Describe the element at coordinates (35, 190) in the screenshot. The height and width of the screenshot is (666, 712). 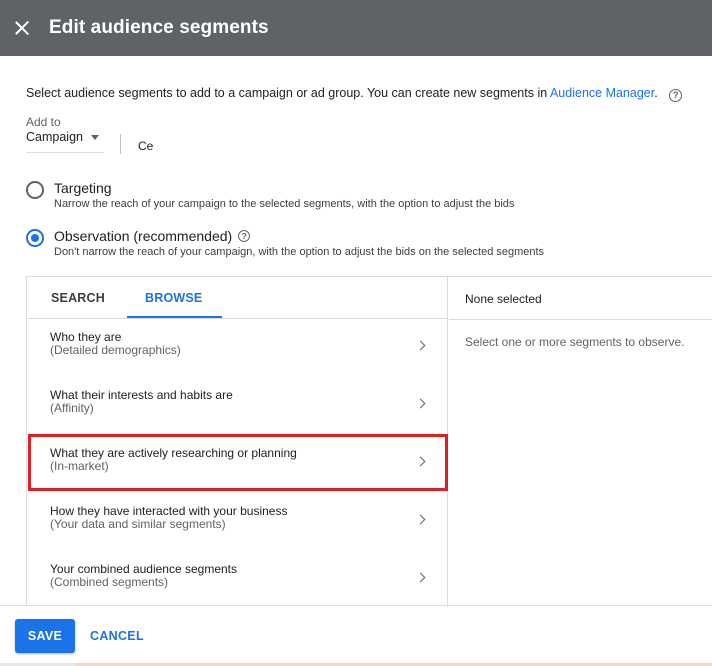
I see `targeting-radio` at that location.